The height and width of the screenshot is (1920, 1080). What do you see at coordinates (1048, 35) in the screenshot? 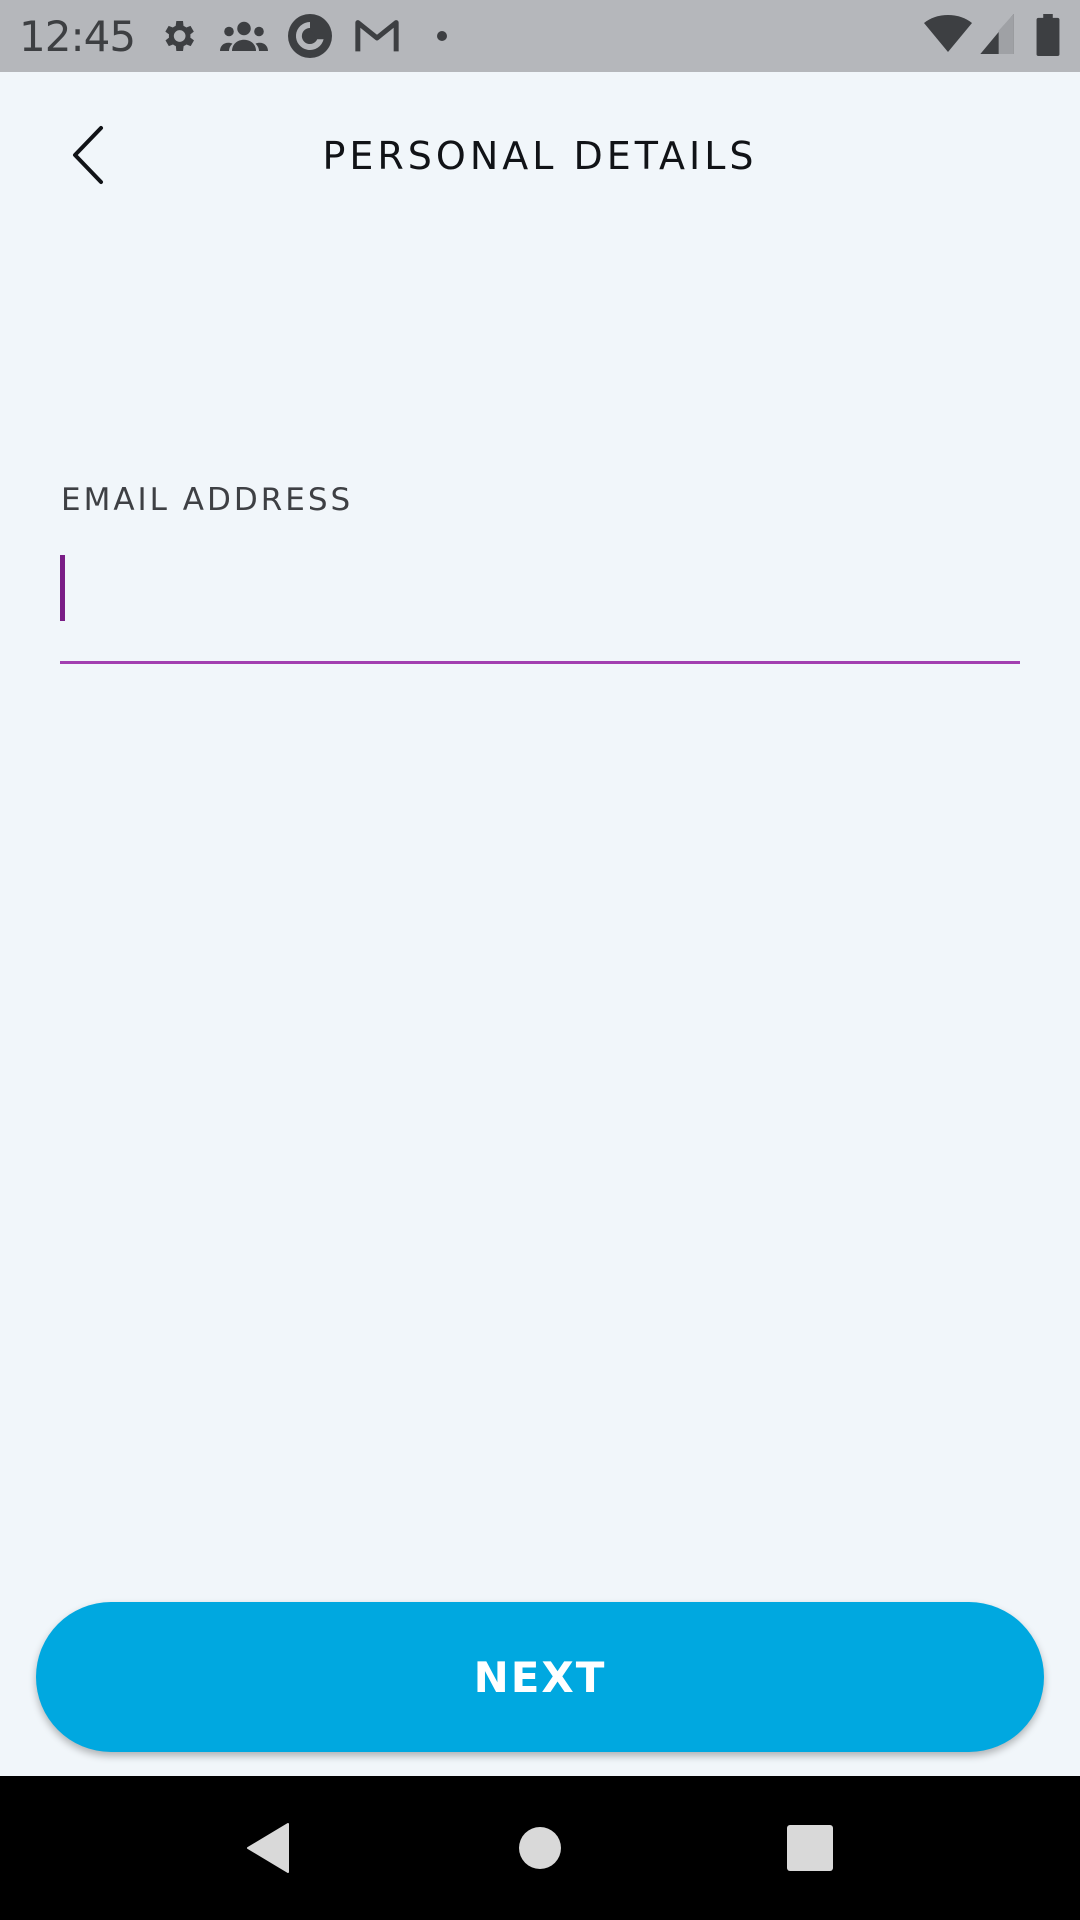
I see `battery-icon` at bounding box center [1048, 35].